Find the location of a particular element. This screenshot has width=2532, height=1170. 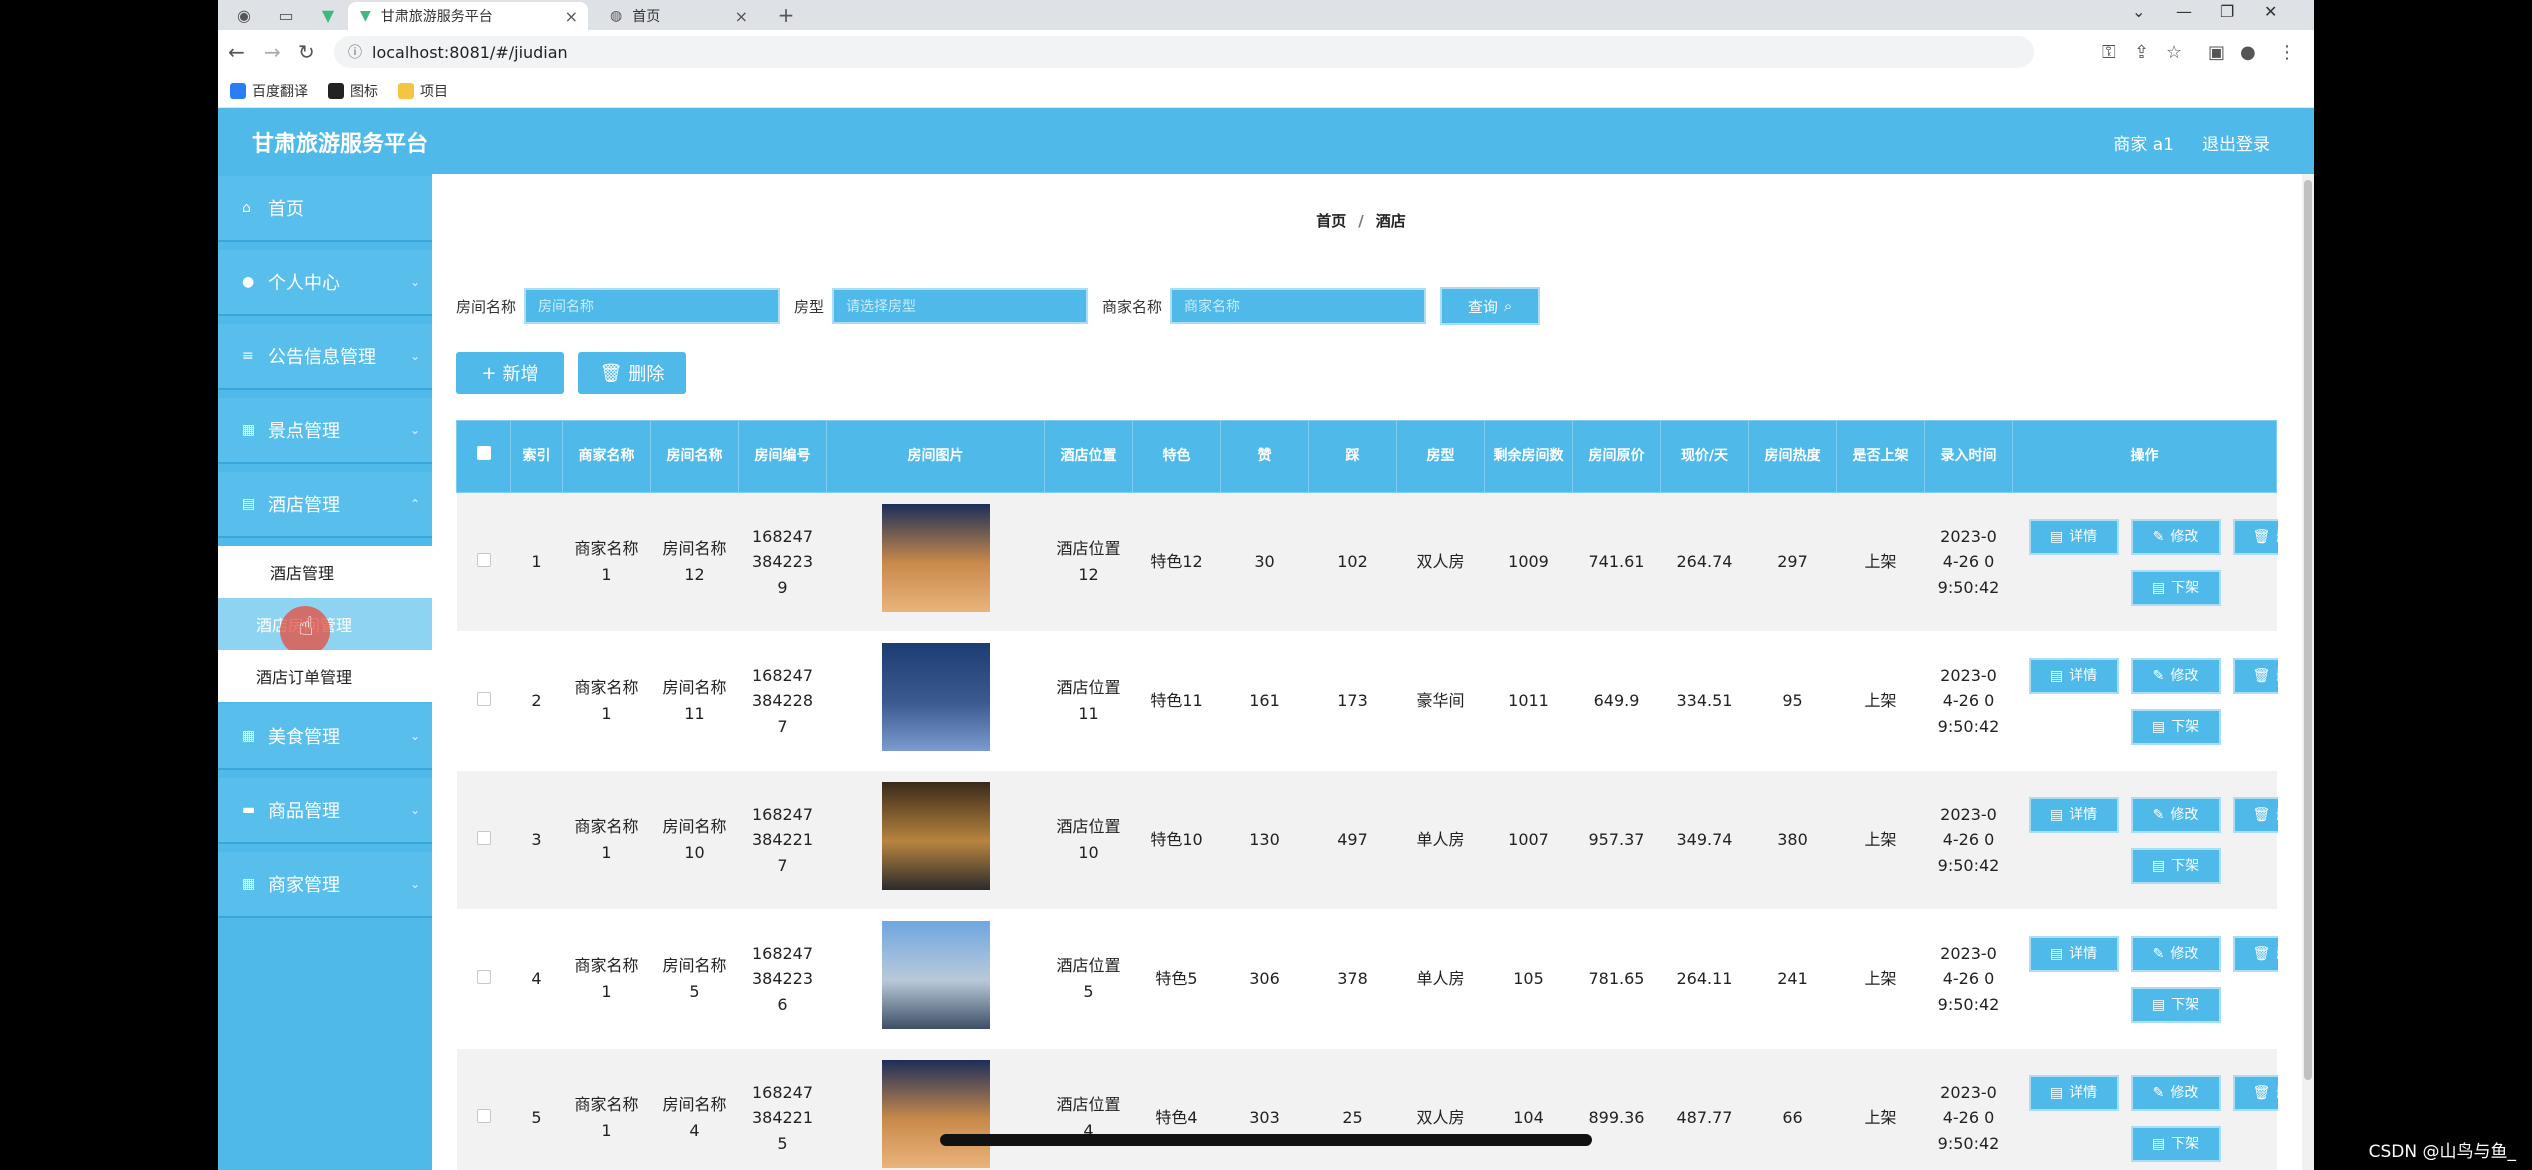

column-header: 酒店位置 is located at coordinates (1088, 456).